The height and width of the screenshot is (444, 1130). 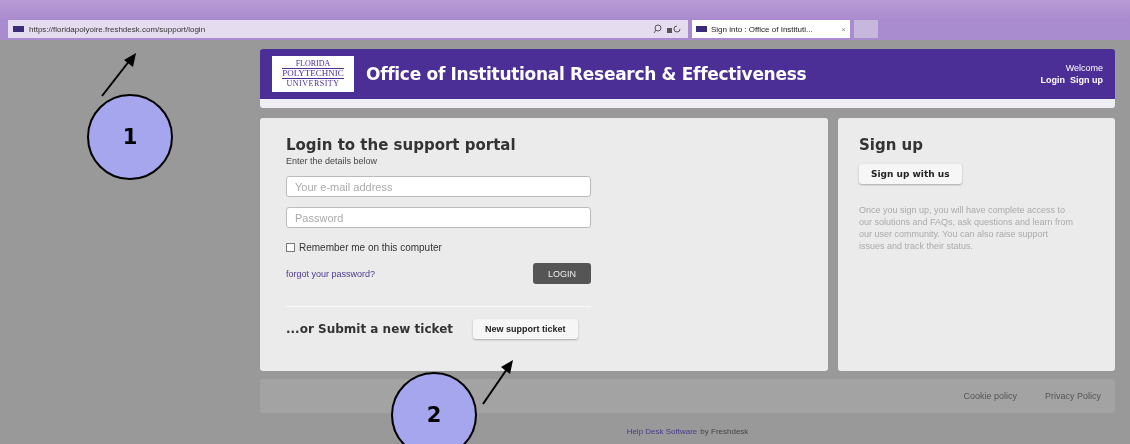 I want to click on callout-circle: 1, so click(x=130, y=137).